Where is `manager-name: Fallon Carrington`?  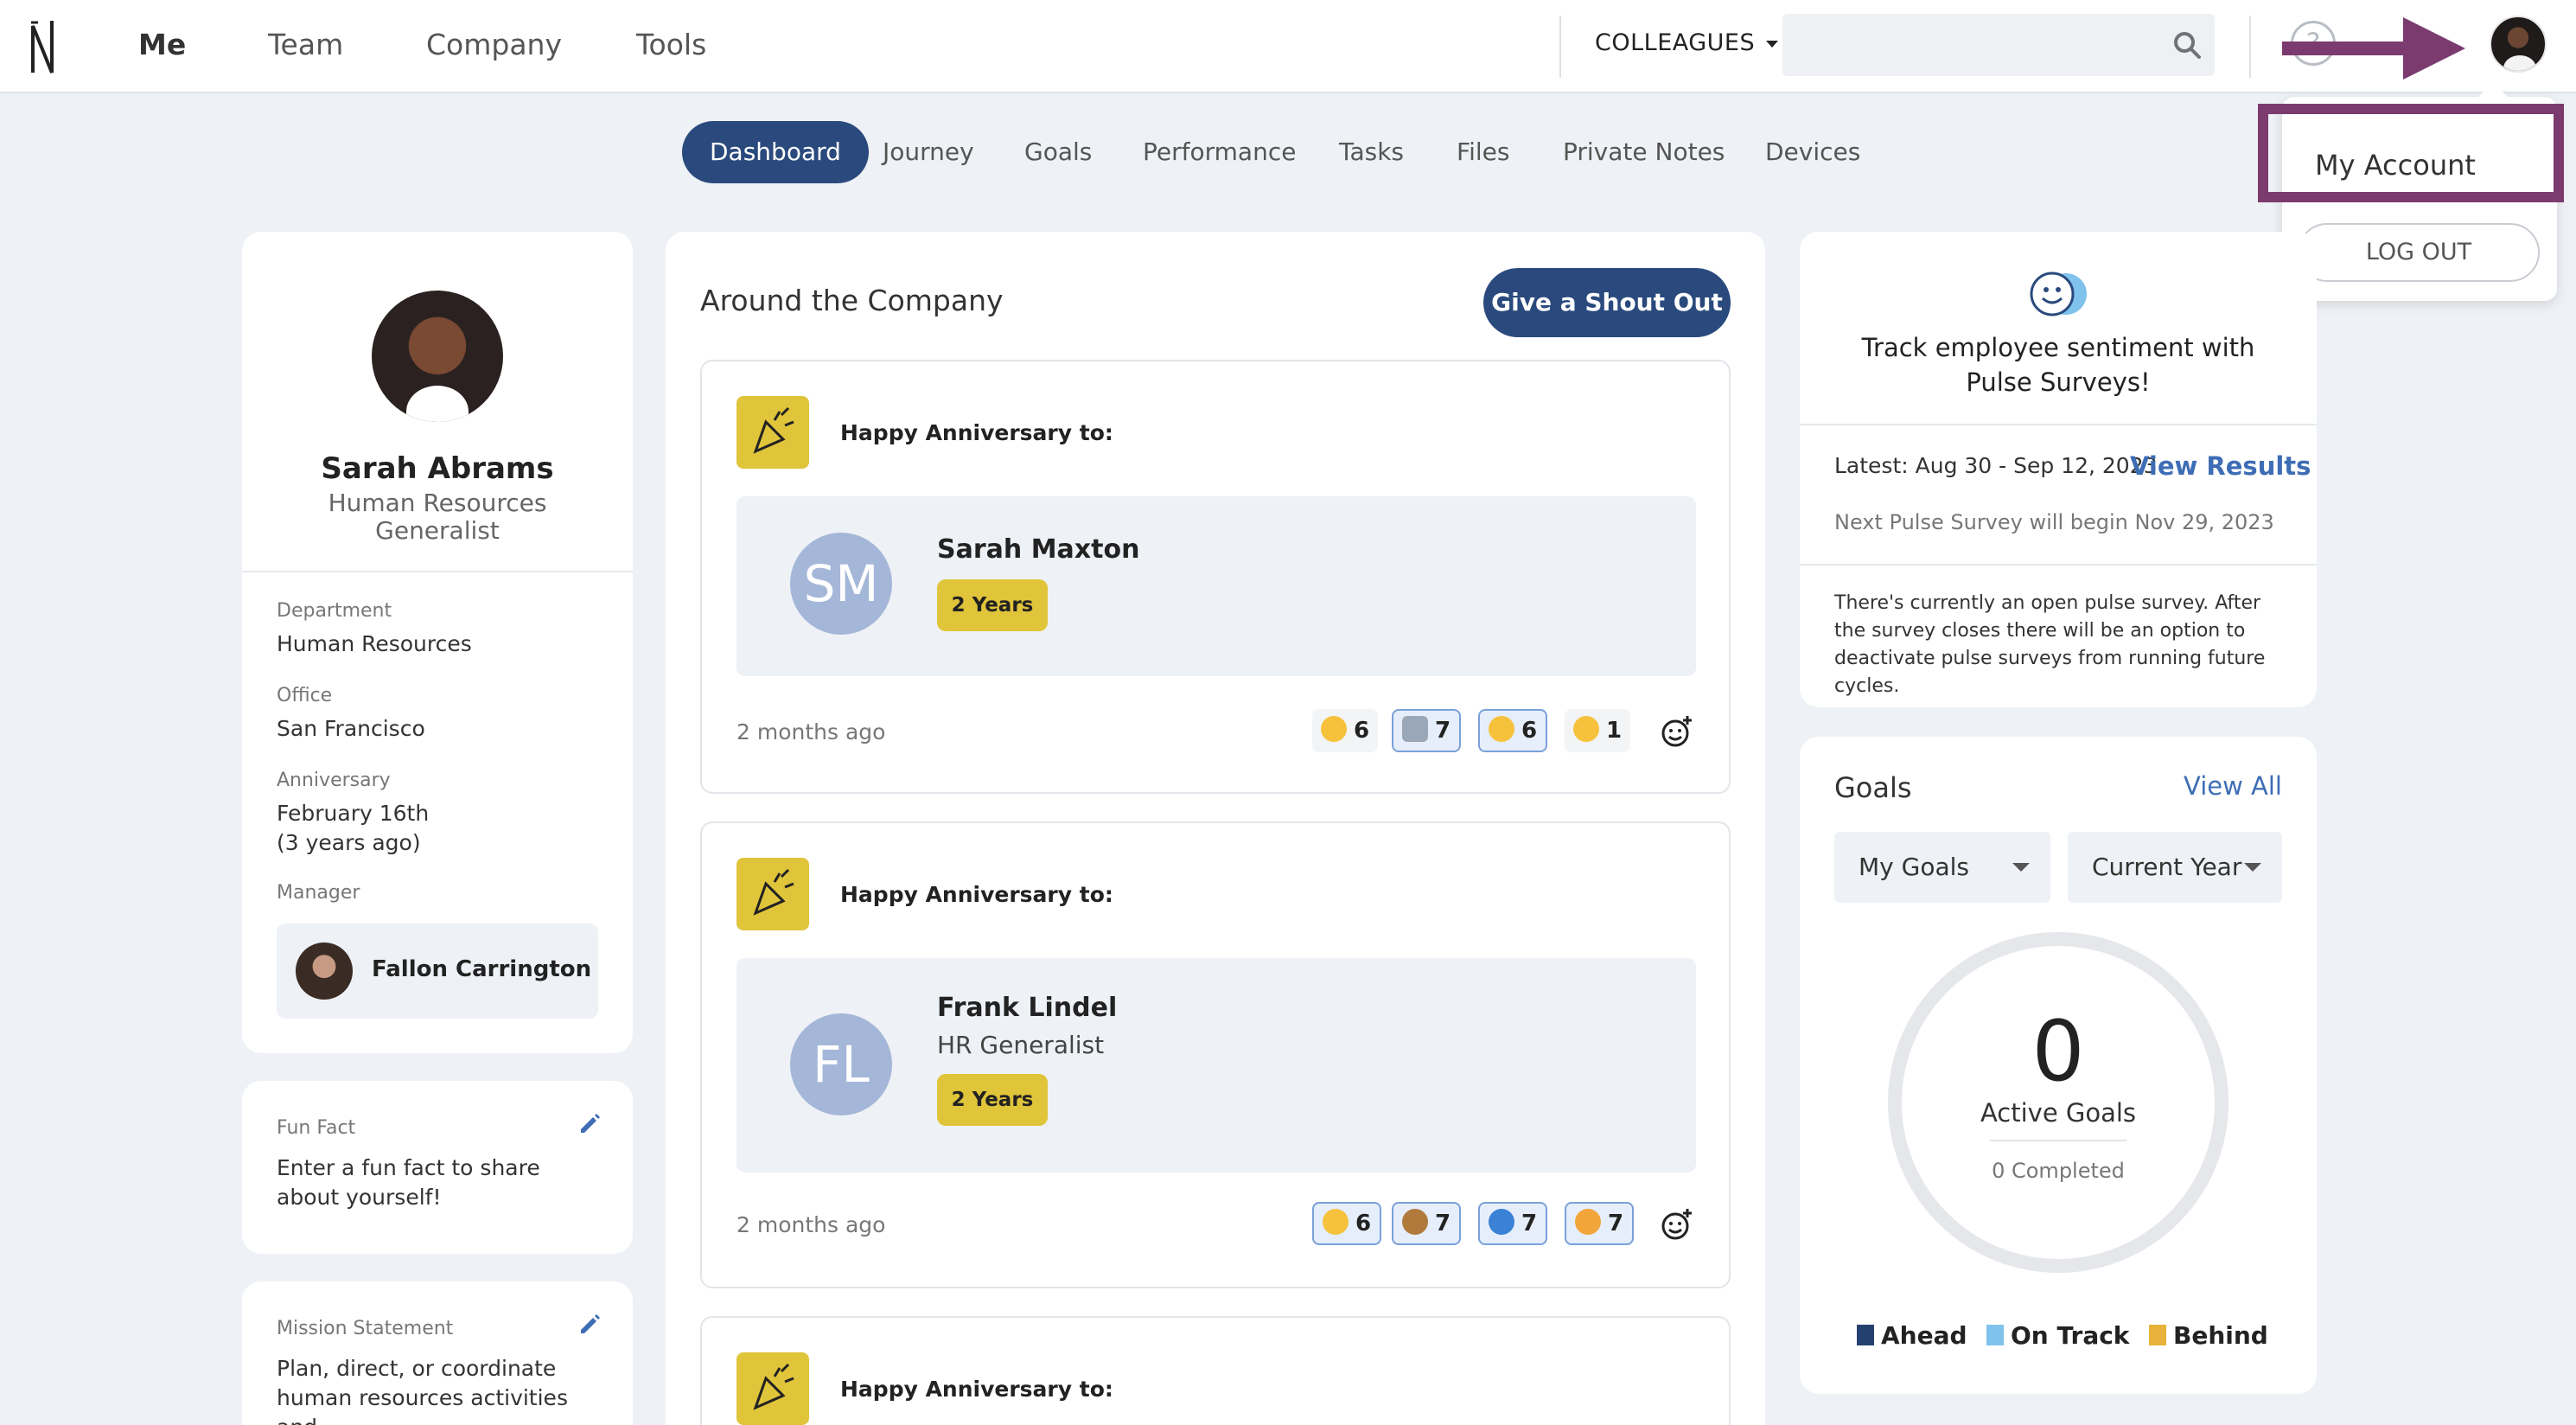 manager-name: Fallon Carrington is located at coordinates (482, 969).